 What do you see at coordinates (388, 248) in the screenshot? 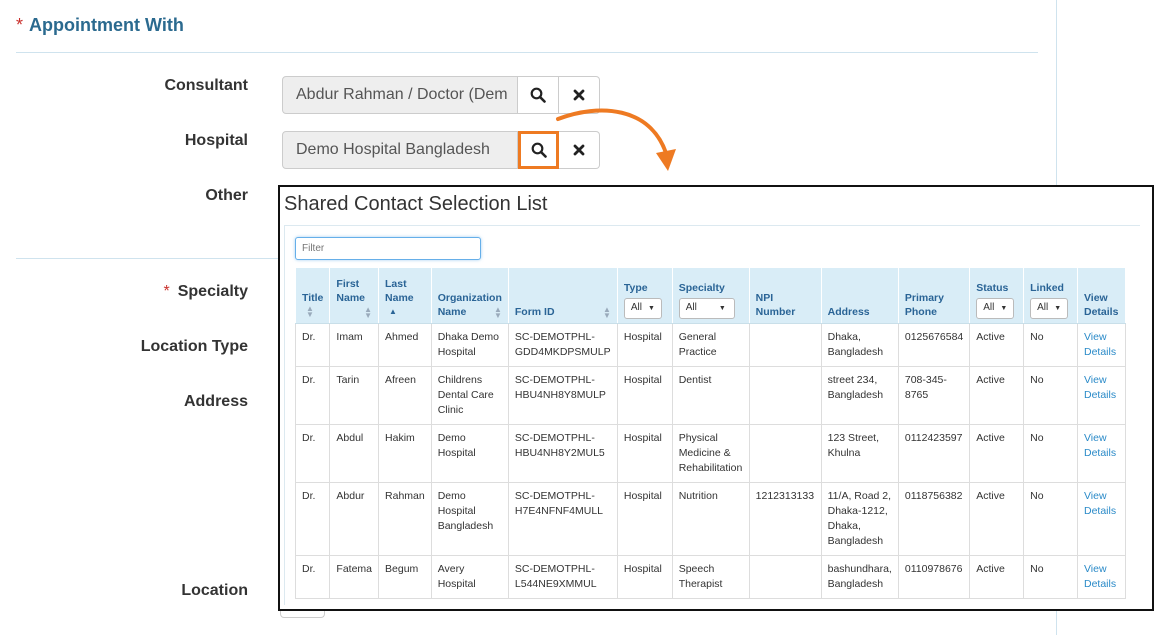
I see `filter-input` at bounding box center [388, 248].